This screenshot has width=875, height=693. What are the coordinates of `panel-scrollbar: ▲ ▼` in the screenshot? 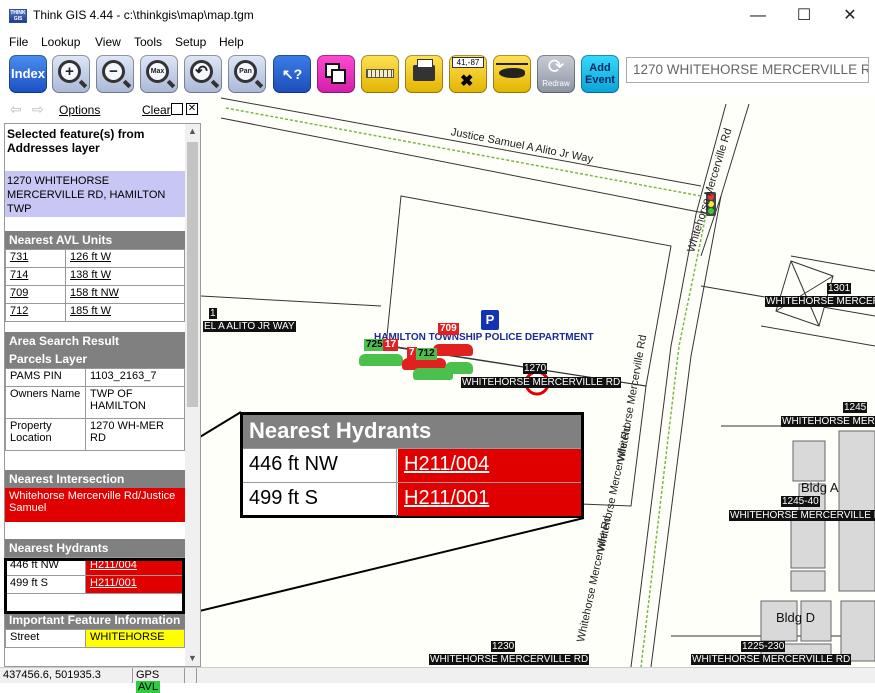 It's located at (192, 395).